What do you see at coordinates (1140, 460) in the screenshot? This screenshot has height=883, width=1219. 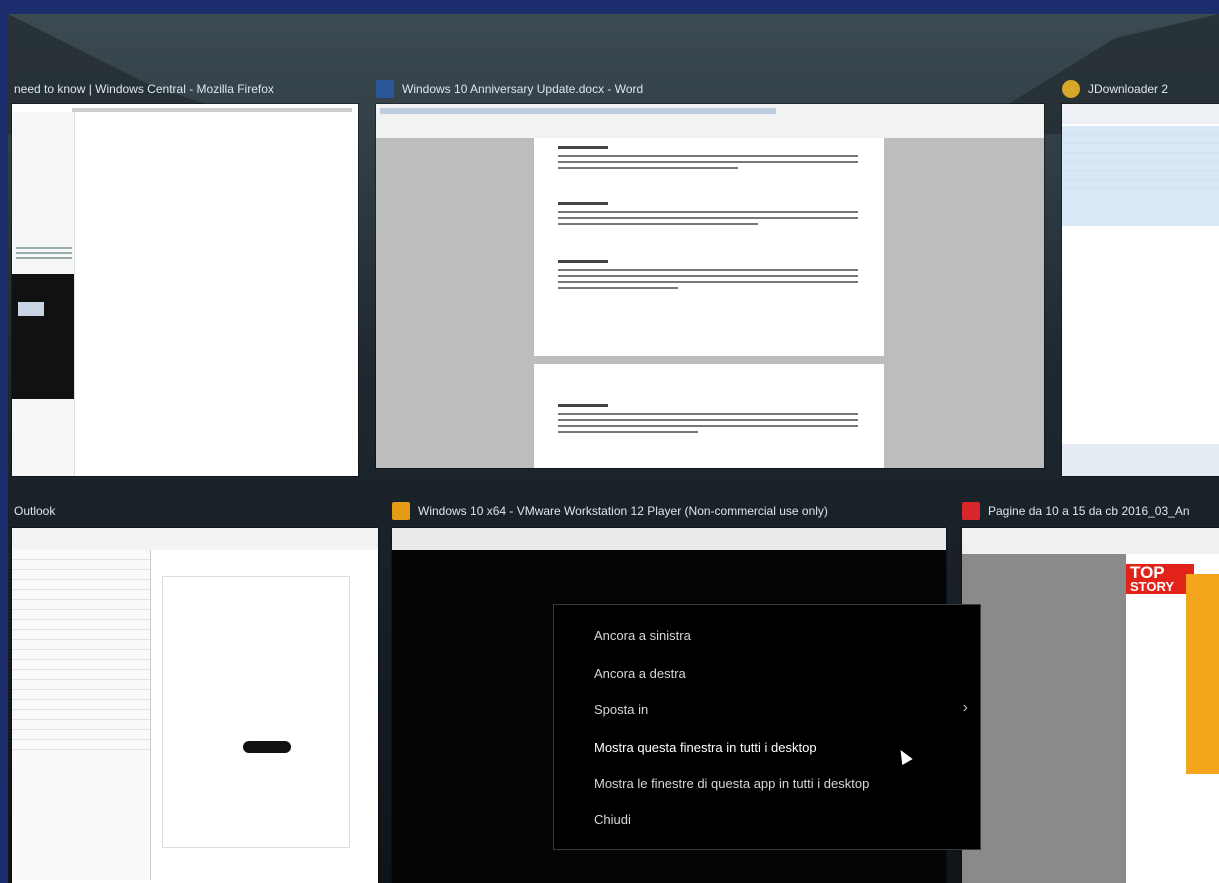 I see `jdownloader-statusbar` at bounding box center [1140, 460].